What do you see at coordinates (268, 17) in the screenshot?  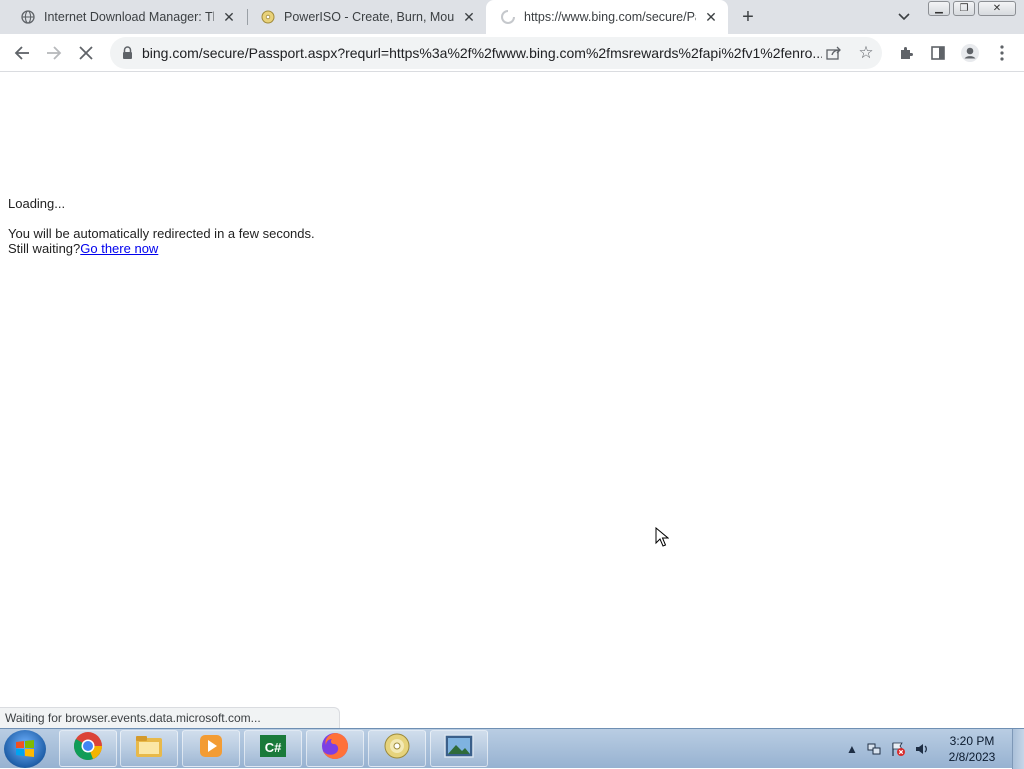 I see `disc-icon` at bounding box center [268, 17].